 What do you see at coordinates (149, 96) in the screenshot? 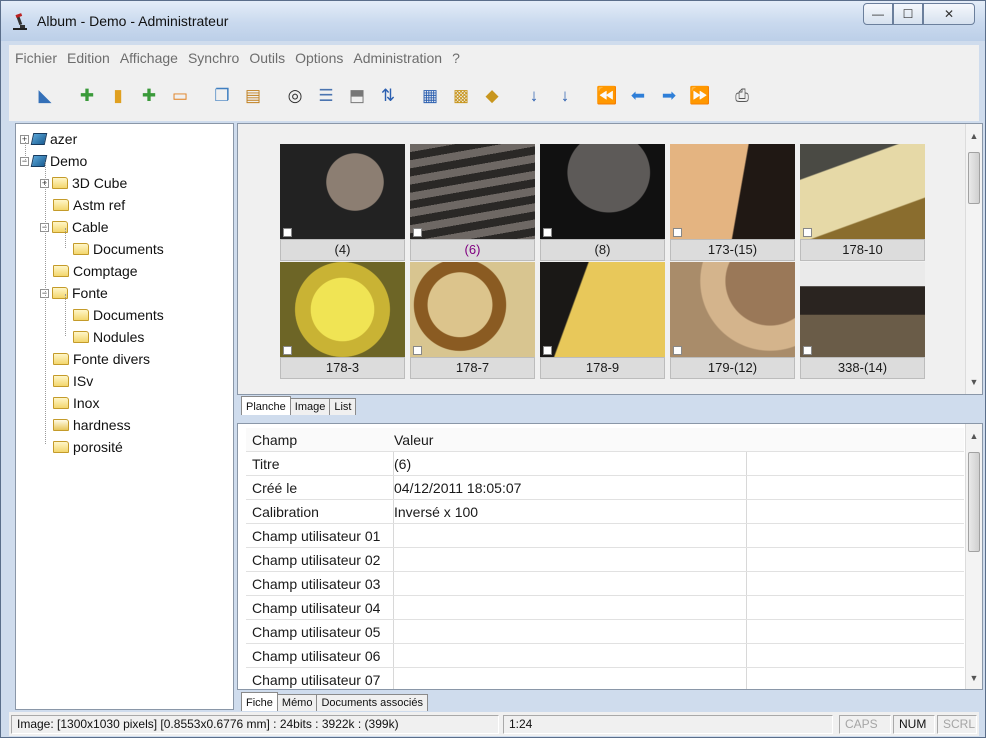
I see `add-page-button: ✚` at bounding box center [149, 96].